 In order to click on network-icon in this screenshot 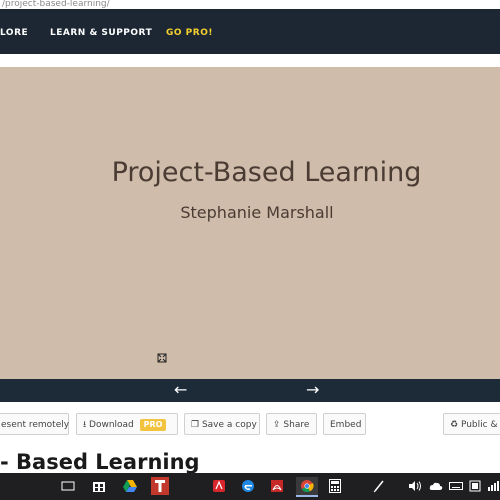, I will do `click(492, 486)`.